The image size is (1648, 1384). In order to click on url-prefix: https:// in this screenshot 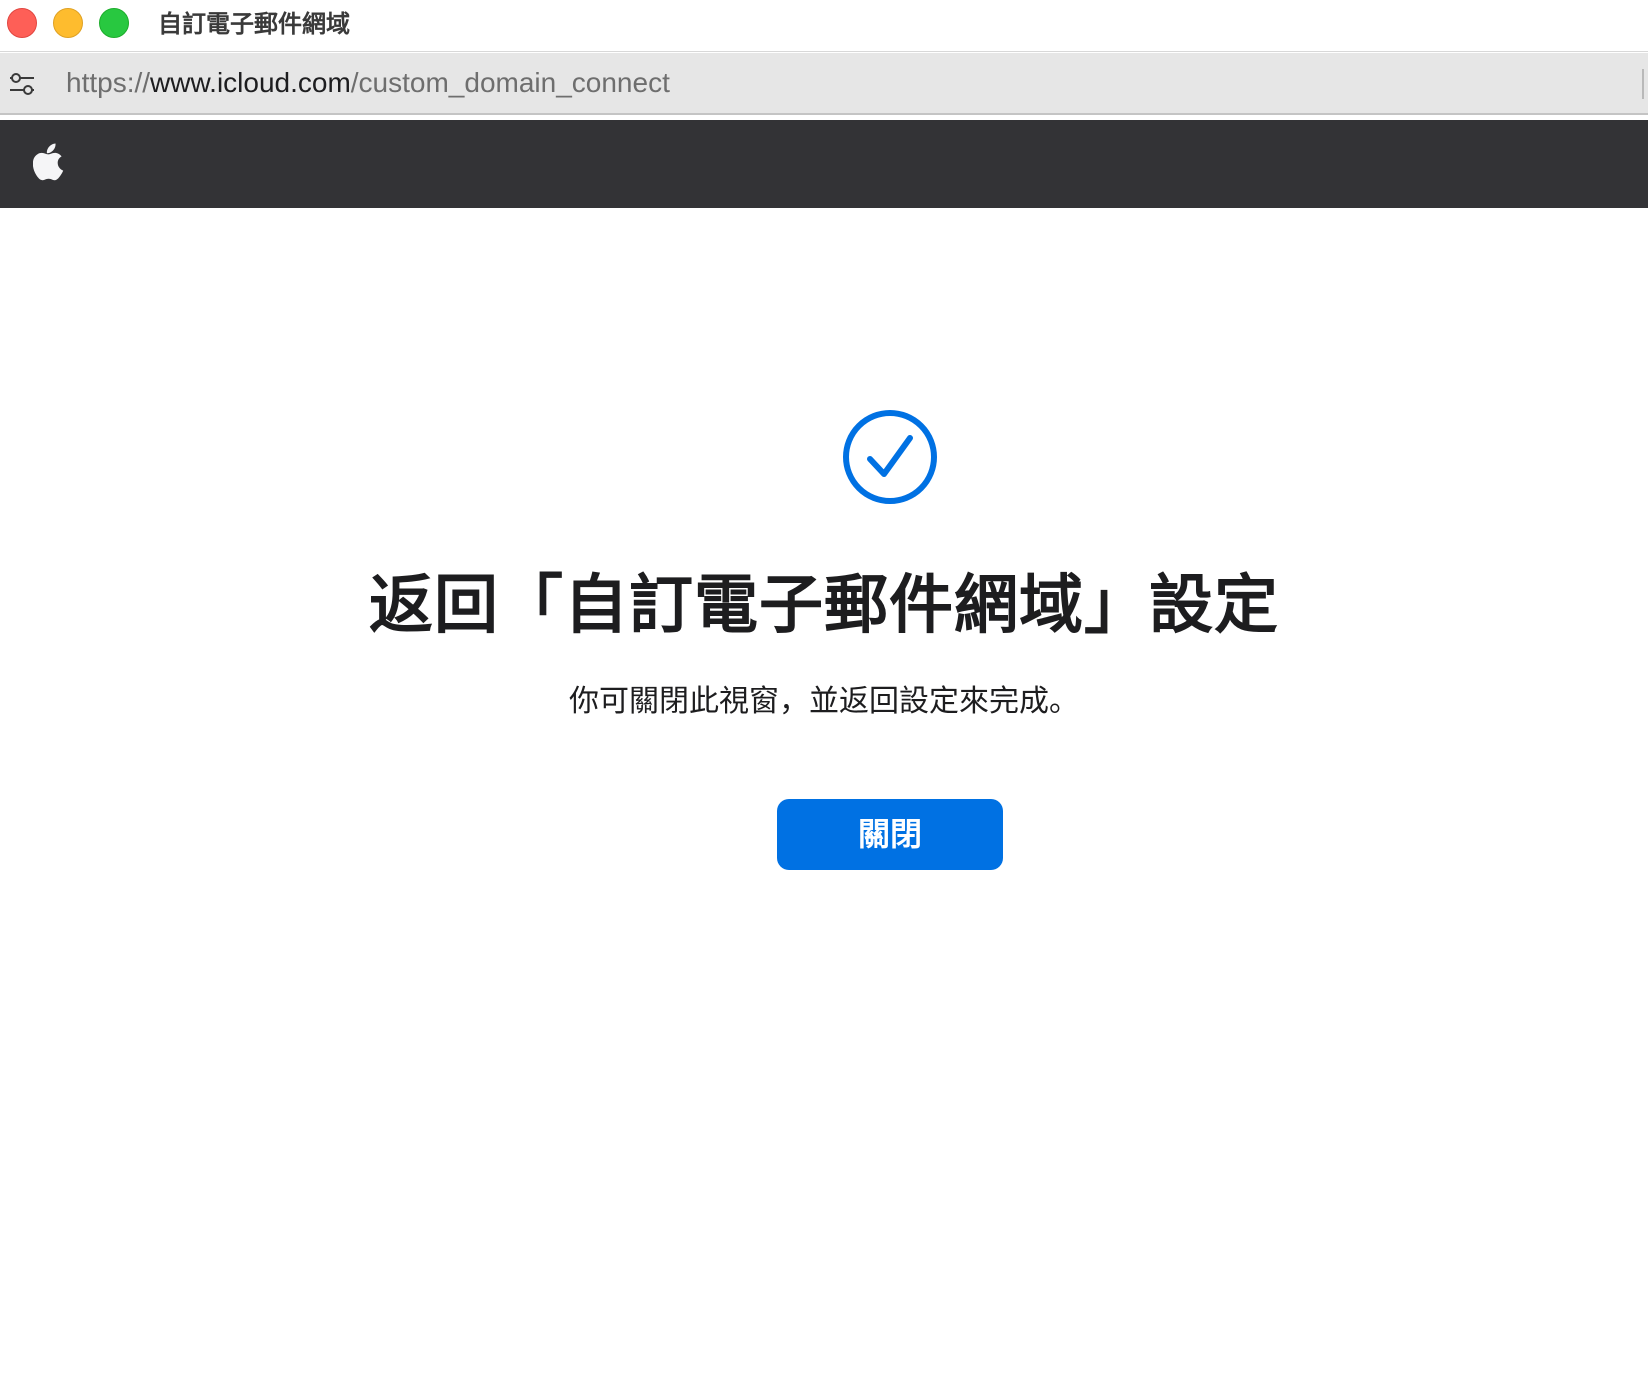, I will do `click(108, 82)`.